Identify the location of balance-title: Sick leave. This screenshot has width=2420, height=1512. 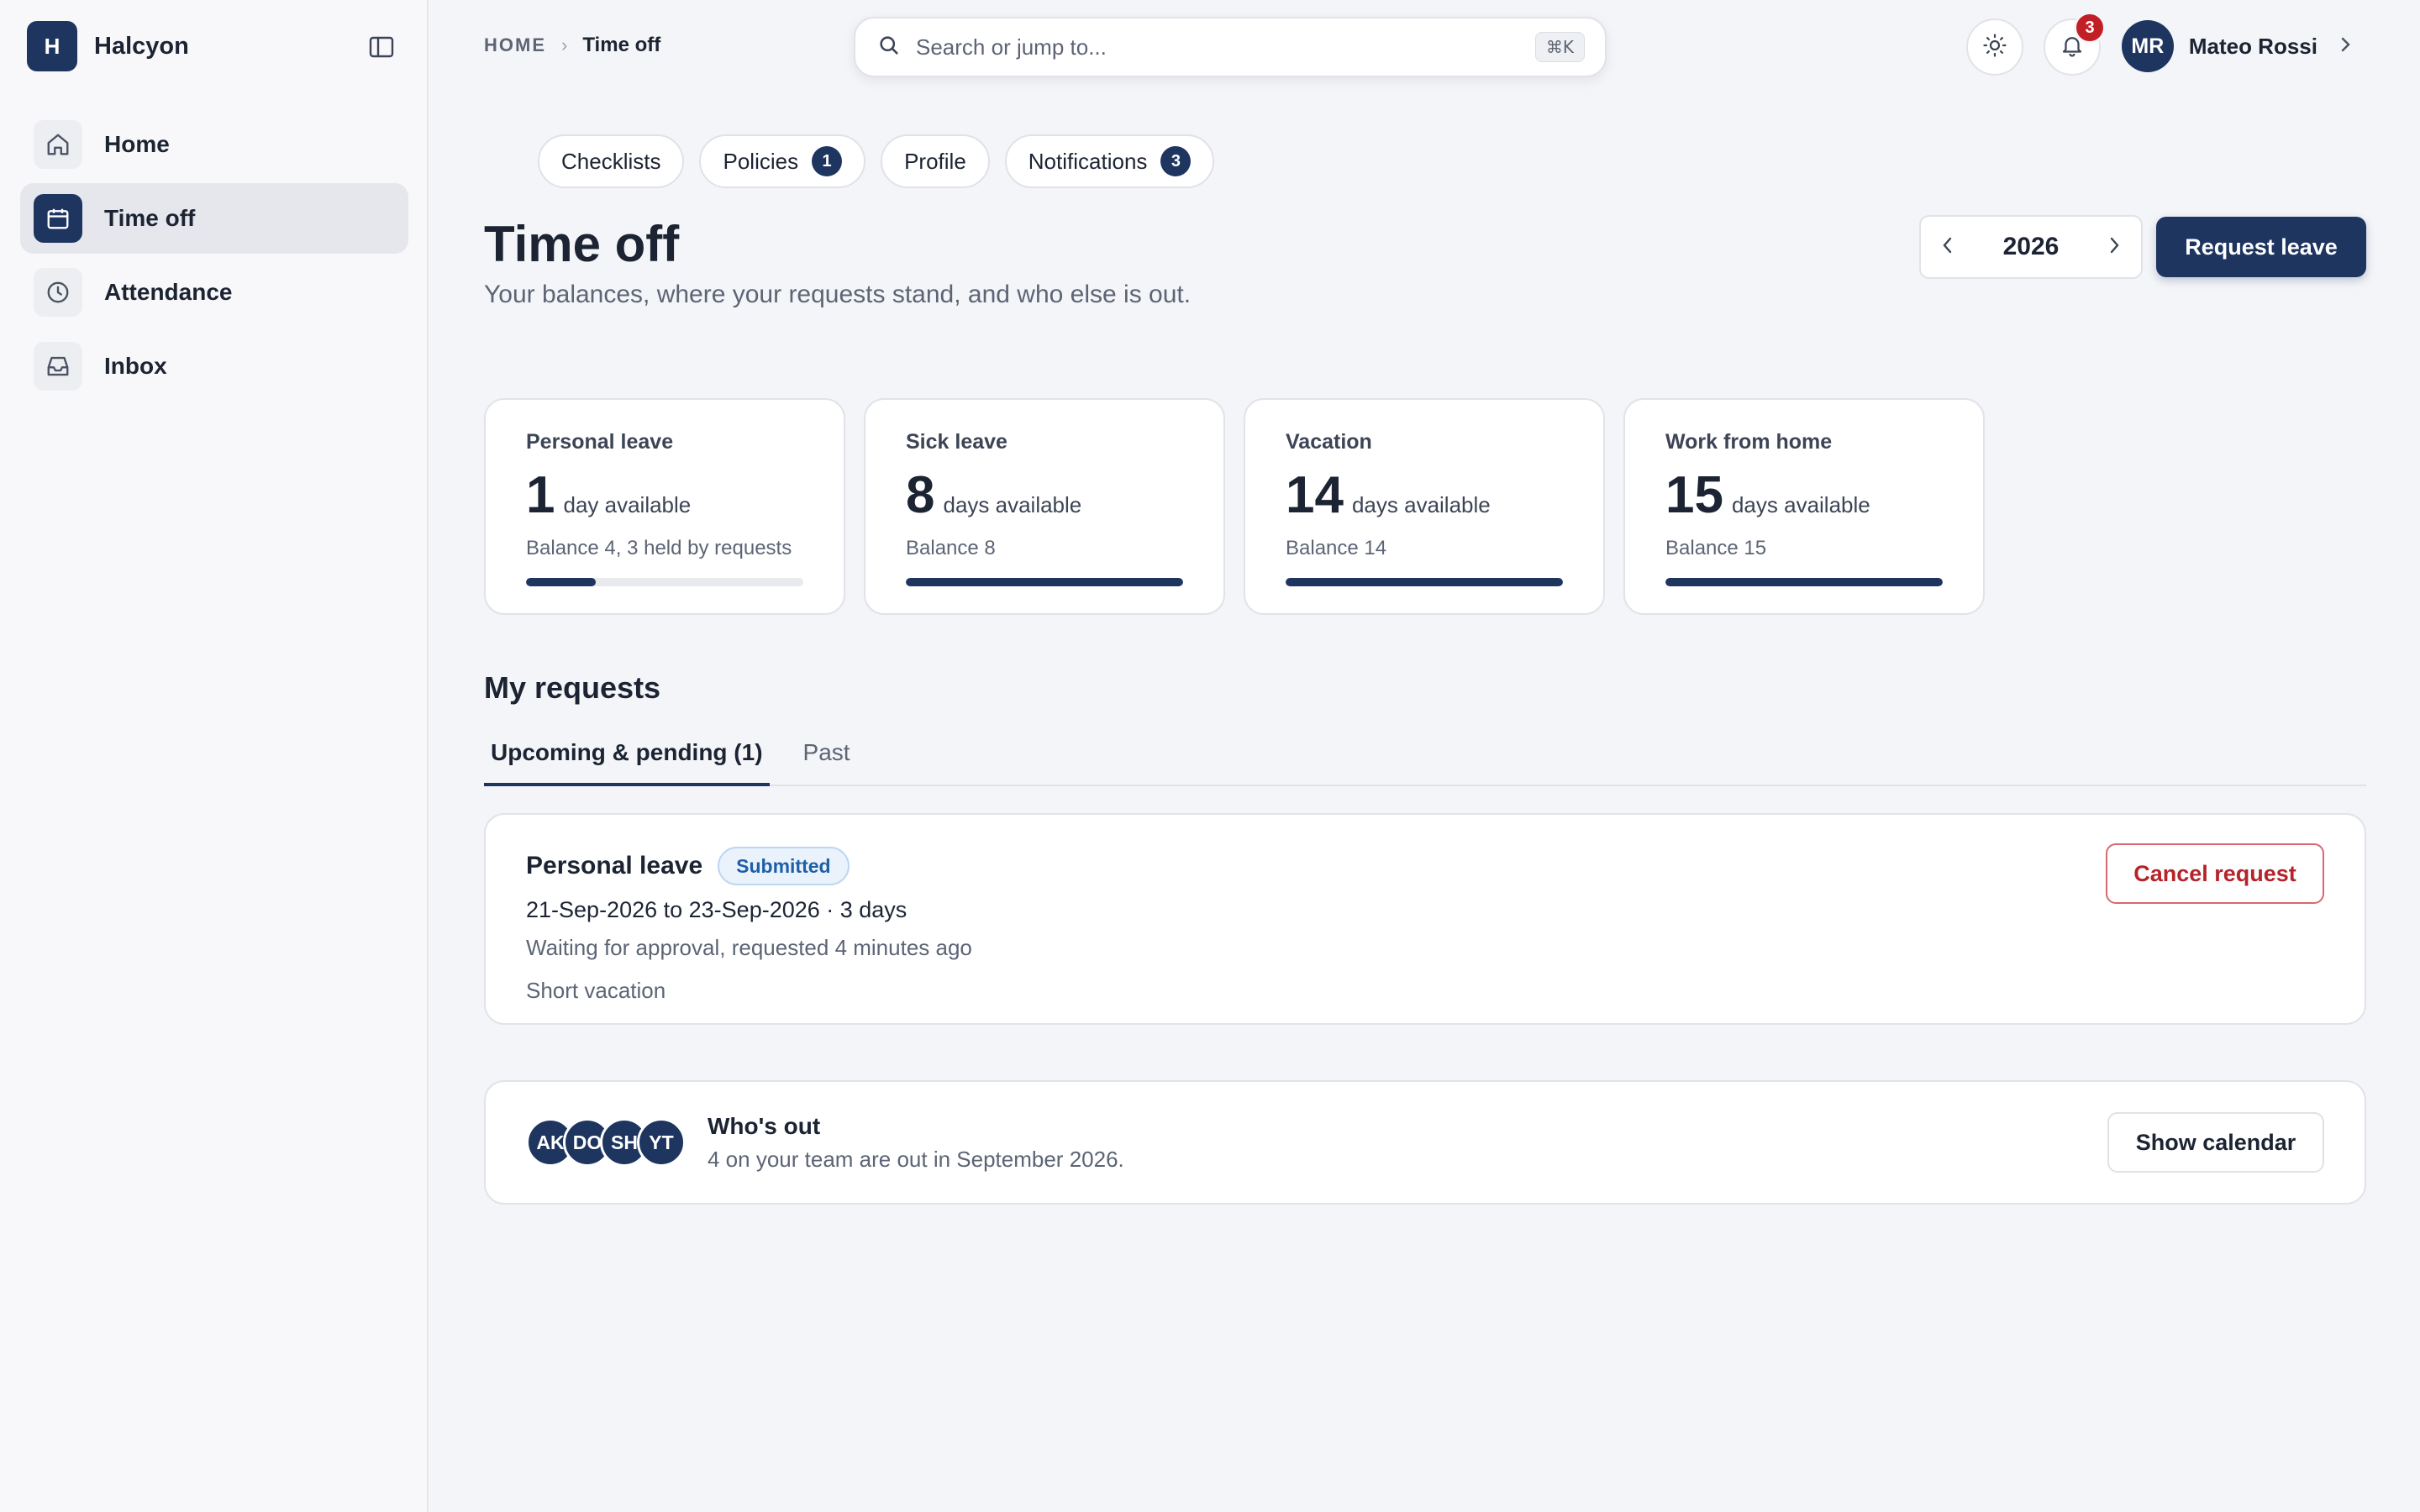
(957, 442).